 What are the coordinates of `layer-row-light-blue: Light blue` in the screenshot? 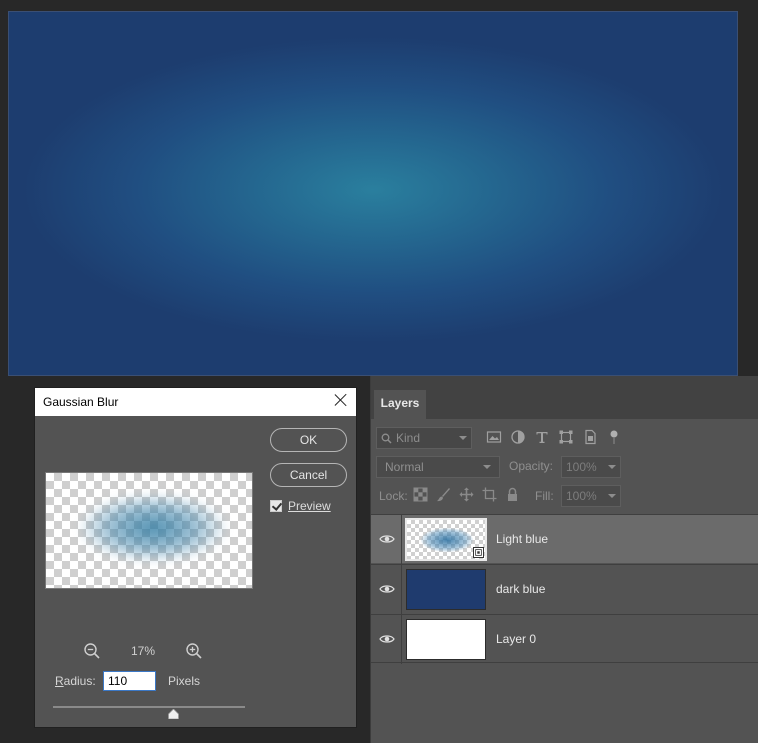 It's located at (564, 539).